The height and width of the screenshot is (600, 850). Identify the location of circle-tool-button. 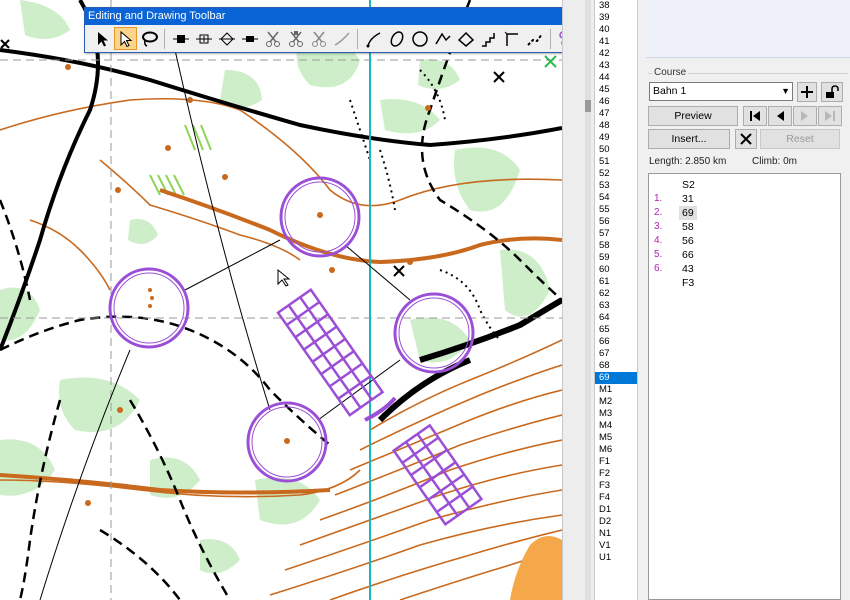
(419, 38).